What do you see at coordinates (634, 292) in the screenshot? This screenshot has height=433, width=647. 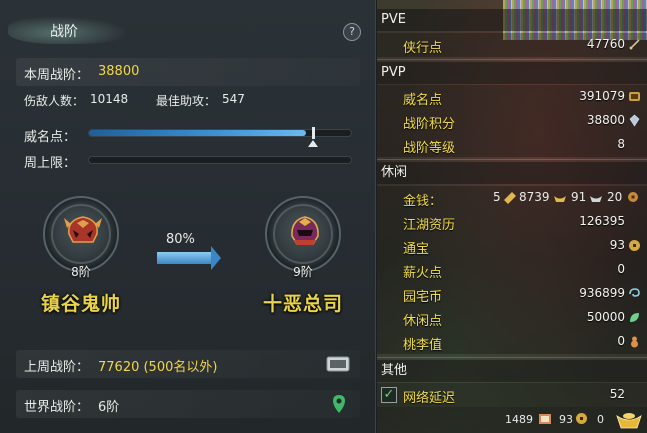 I see `swirl-icon` at bounding box center [634, 292].